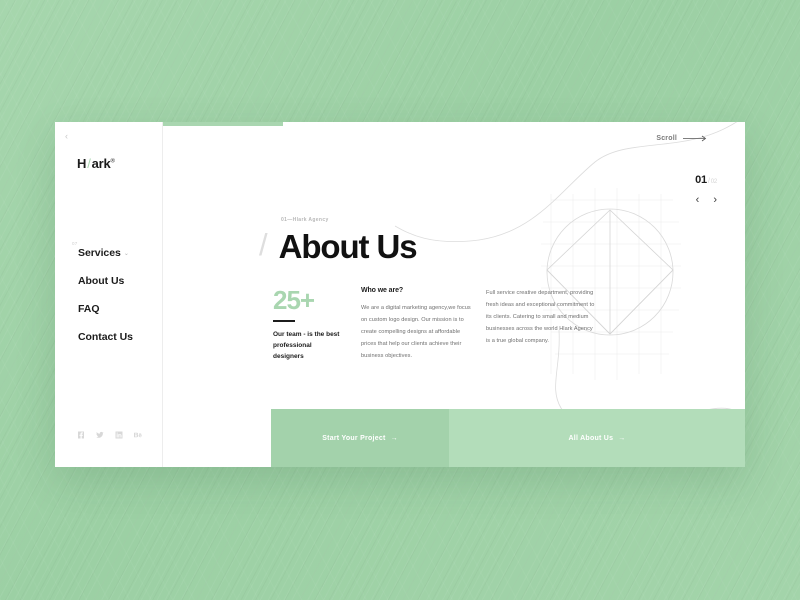 The height and width of the screenshot is (600, 800). I want to click on prev-slide-button: ‹, so click(698, 200).